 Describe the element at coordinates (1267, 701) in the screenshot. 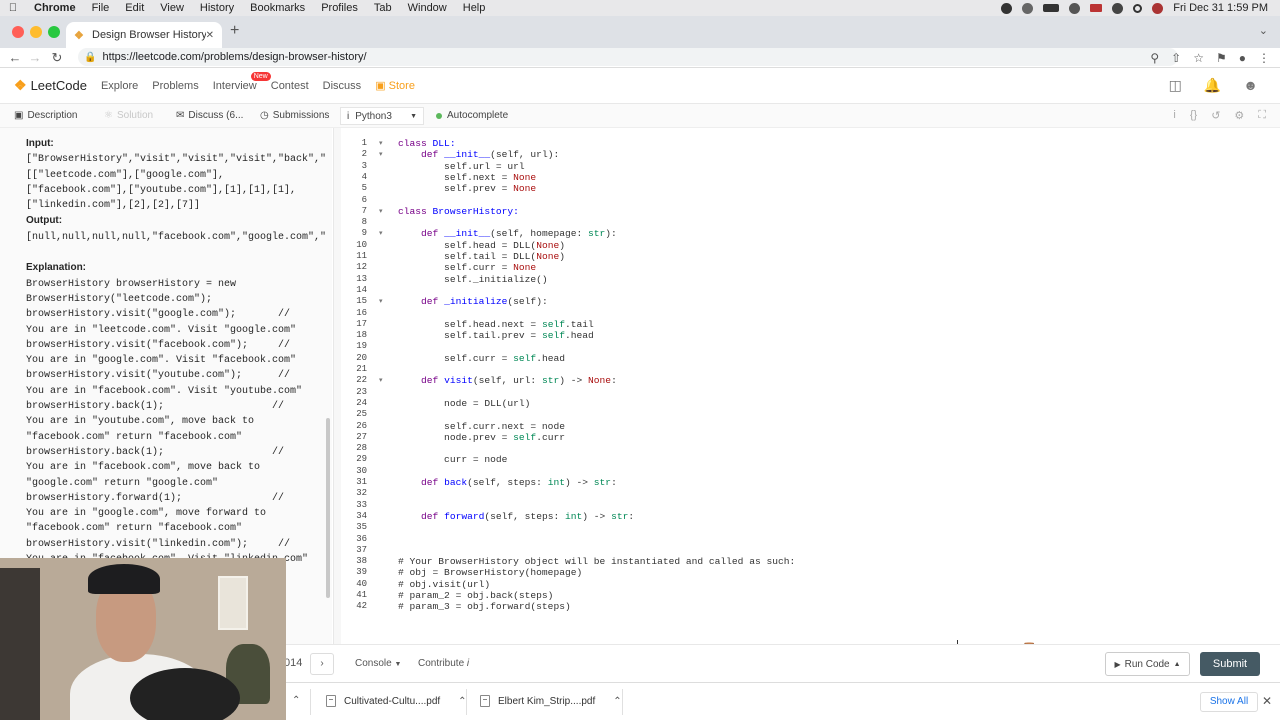

I see `close-downloads-icon: ✕` at that location.